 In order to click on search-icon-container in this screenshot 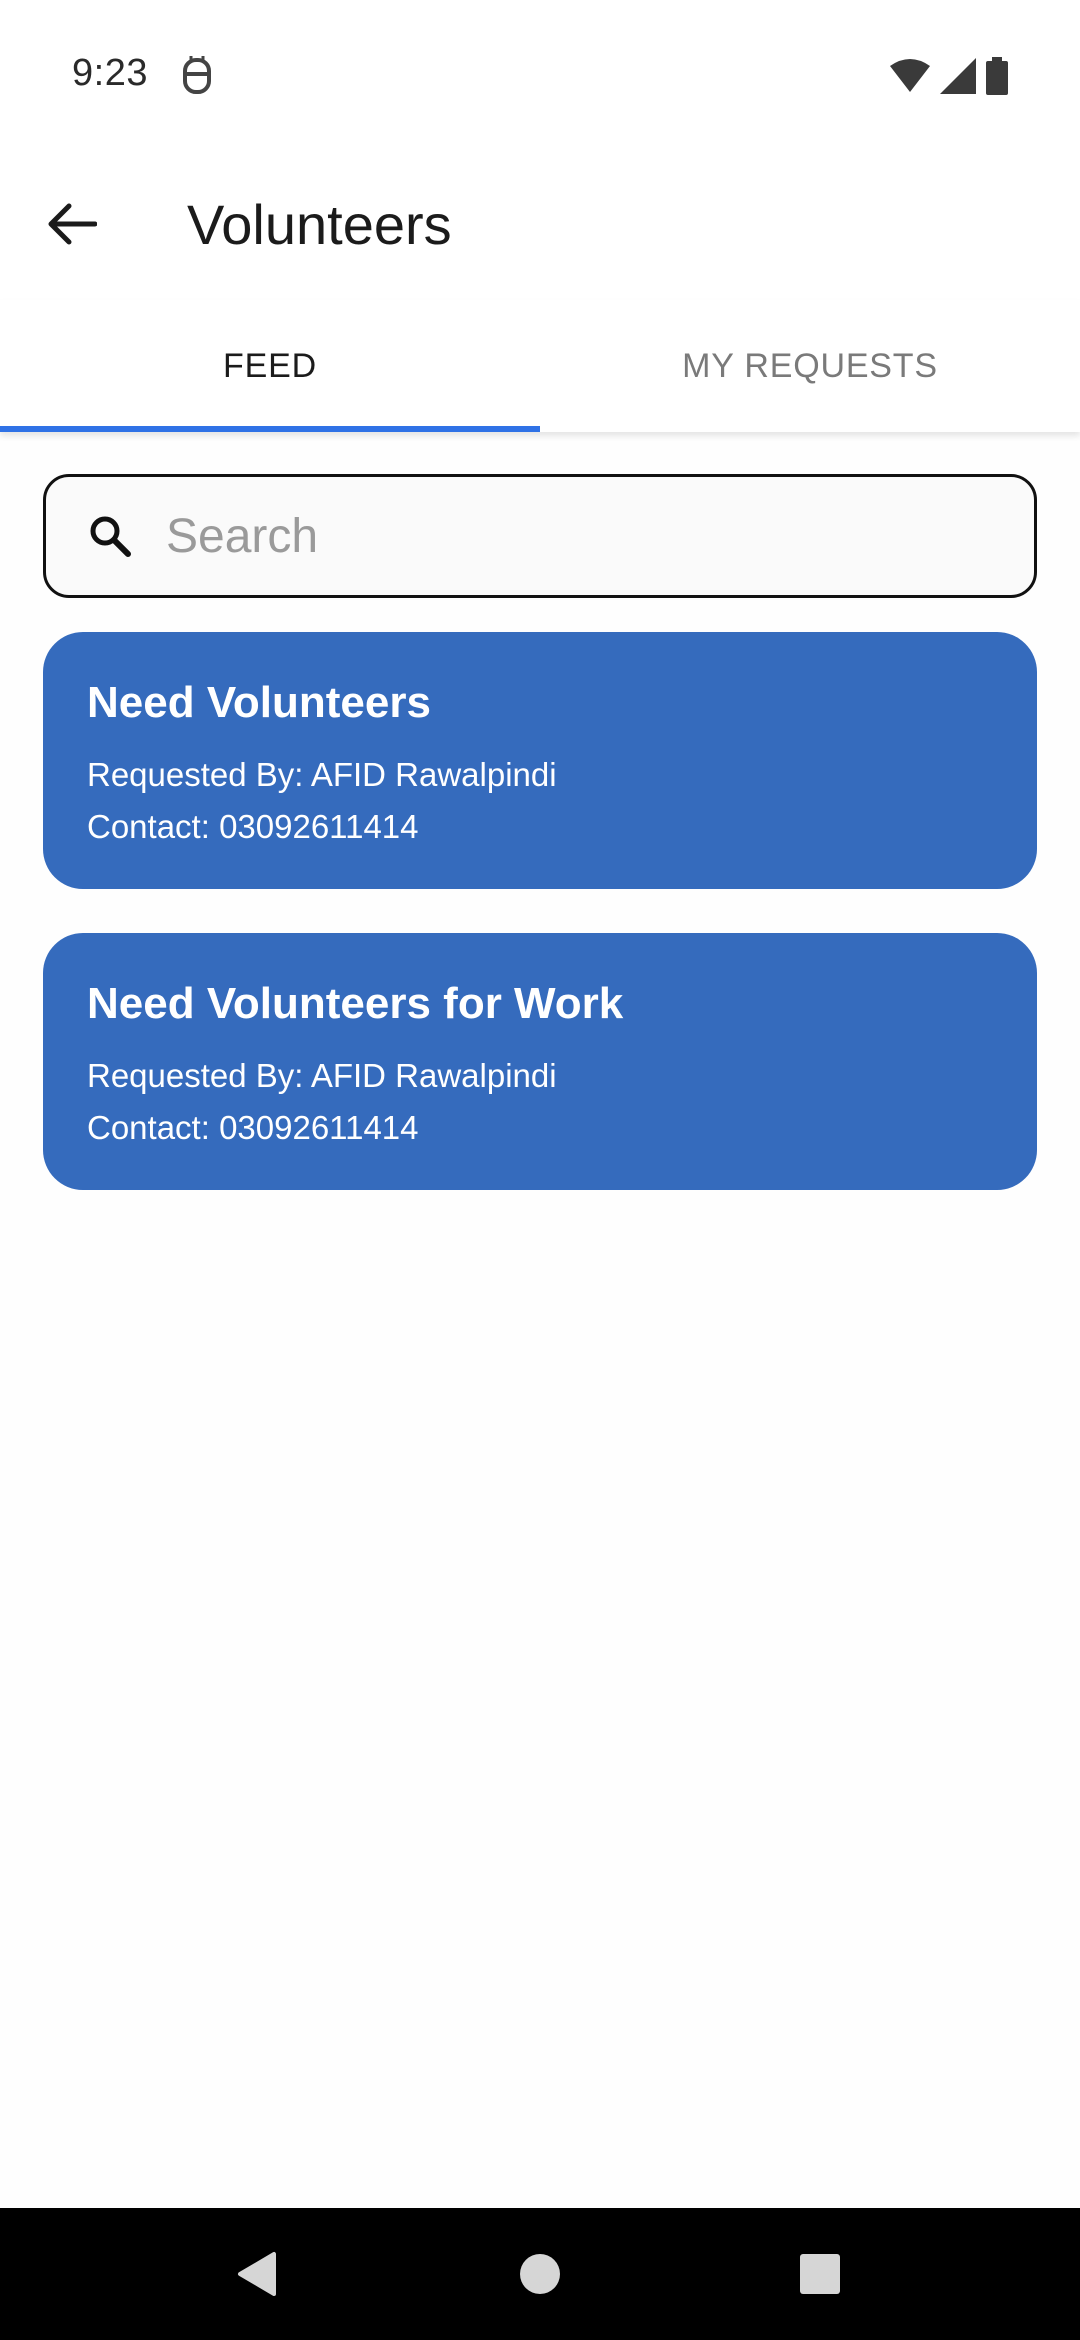, I will do `click(106, 536)`.